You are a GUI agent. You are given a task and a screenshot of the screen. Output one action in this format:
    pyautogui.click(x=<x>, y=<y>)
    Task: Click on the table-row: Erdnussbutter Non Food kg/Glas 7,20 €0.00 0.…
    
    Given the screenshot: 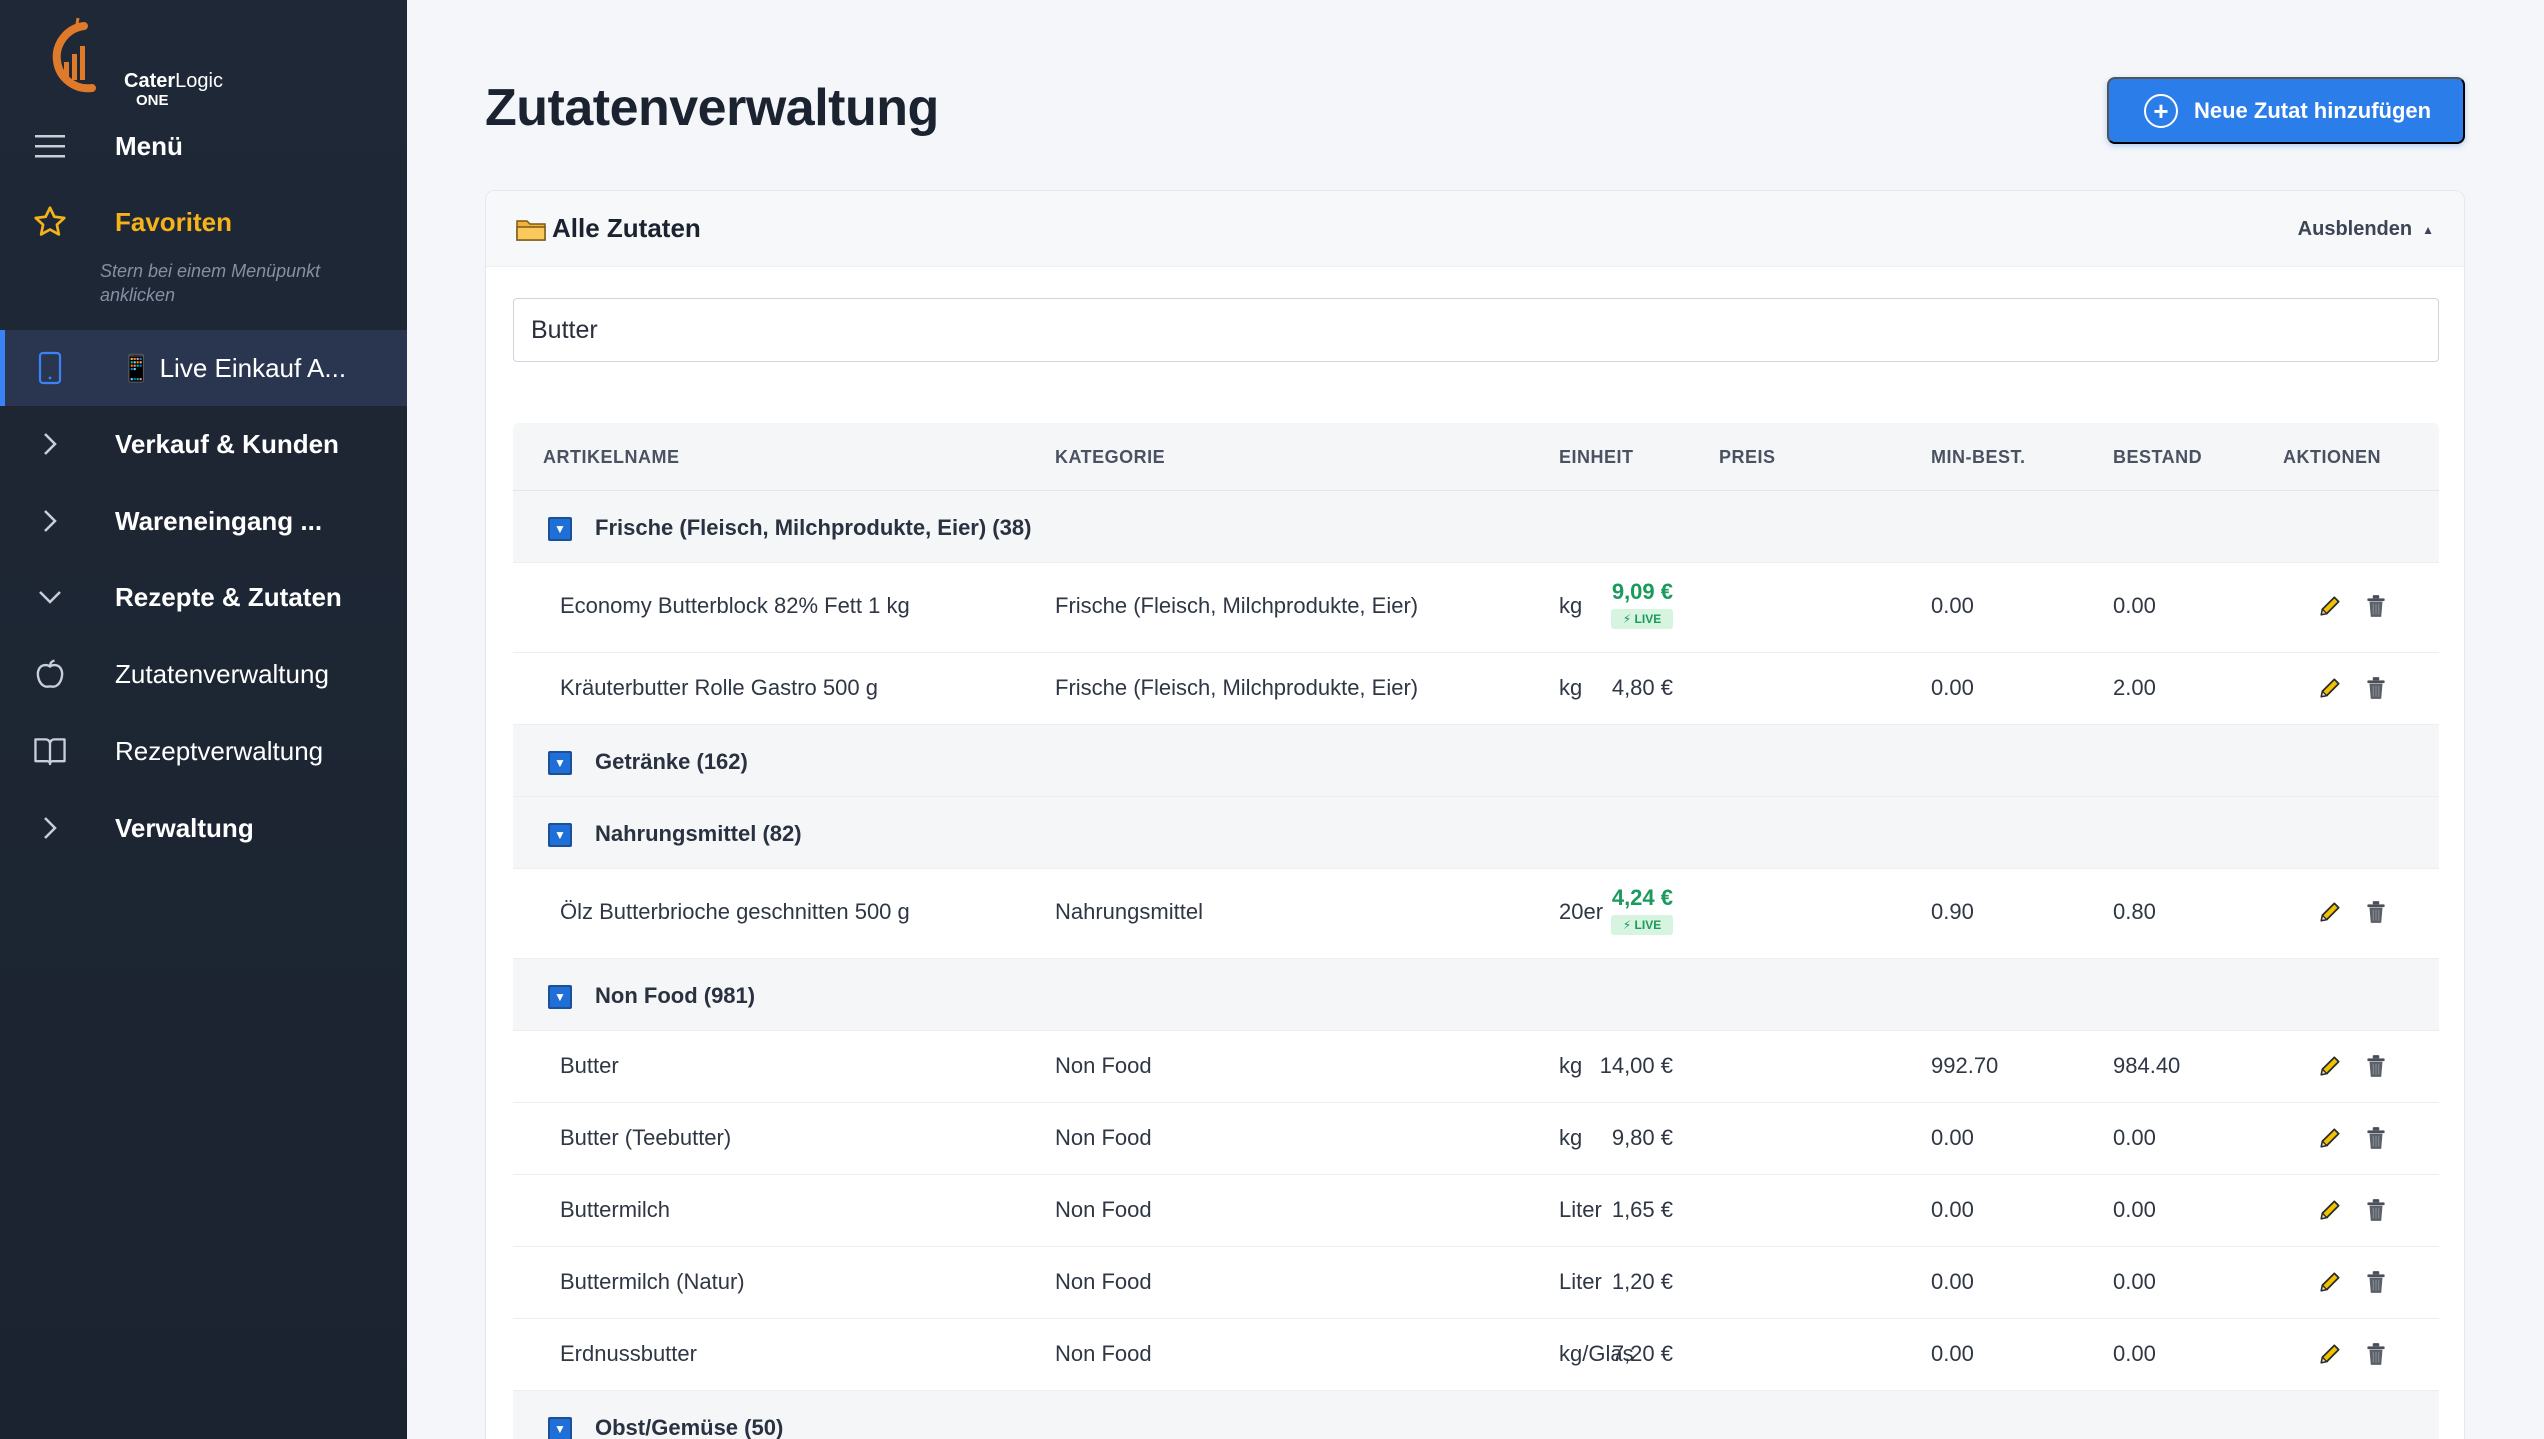 What is the action you would take?
    pyautogui.click(x=1476, y=1355)
    